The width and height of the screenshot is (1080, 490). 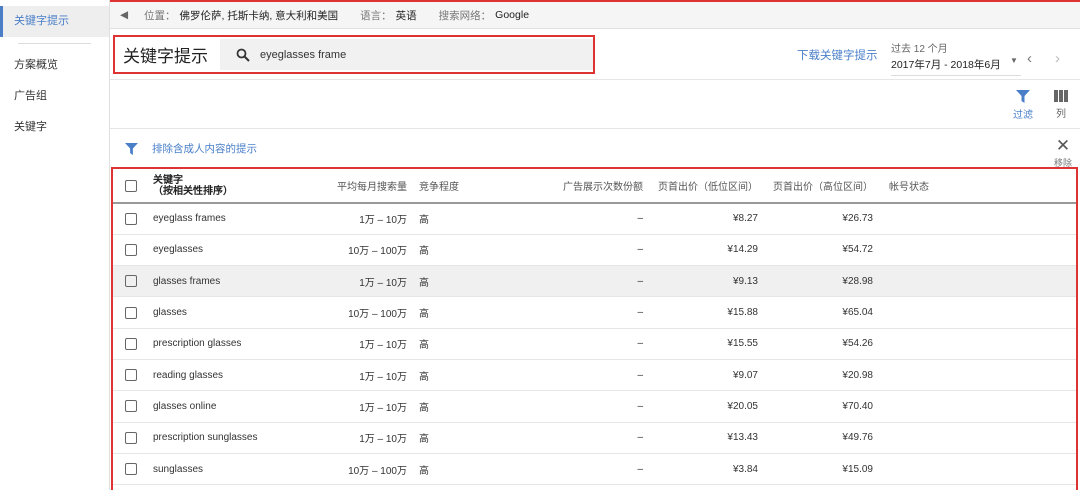 What do you see at coordinates (1063, 145) in the screenshot?
I see `close-icon: ✕` at bounding box center [1063, 145].